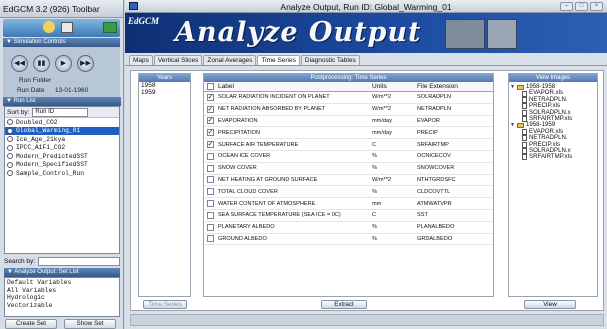 Image resolution: width=607 pixels, height=329 pixels. What do you see at coordinates (433, 144) in the screenshot?
I see `row-file-extension: SRFAIRTMP` at bounding box center [433, 144].